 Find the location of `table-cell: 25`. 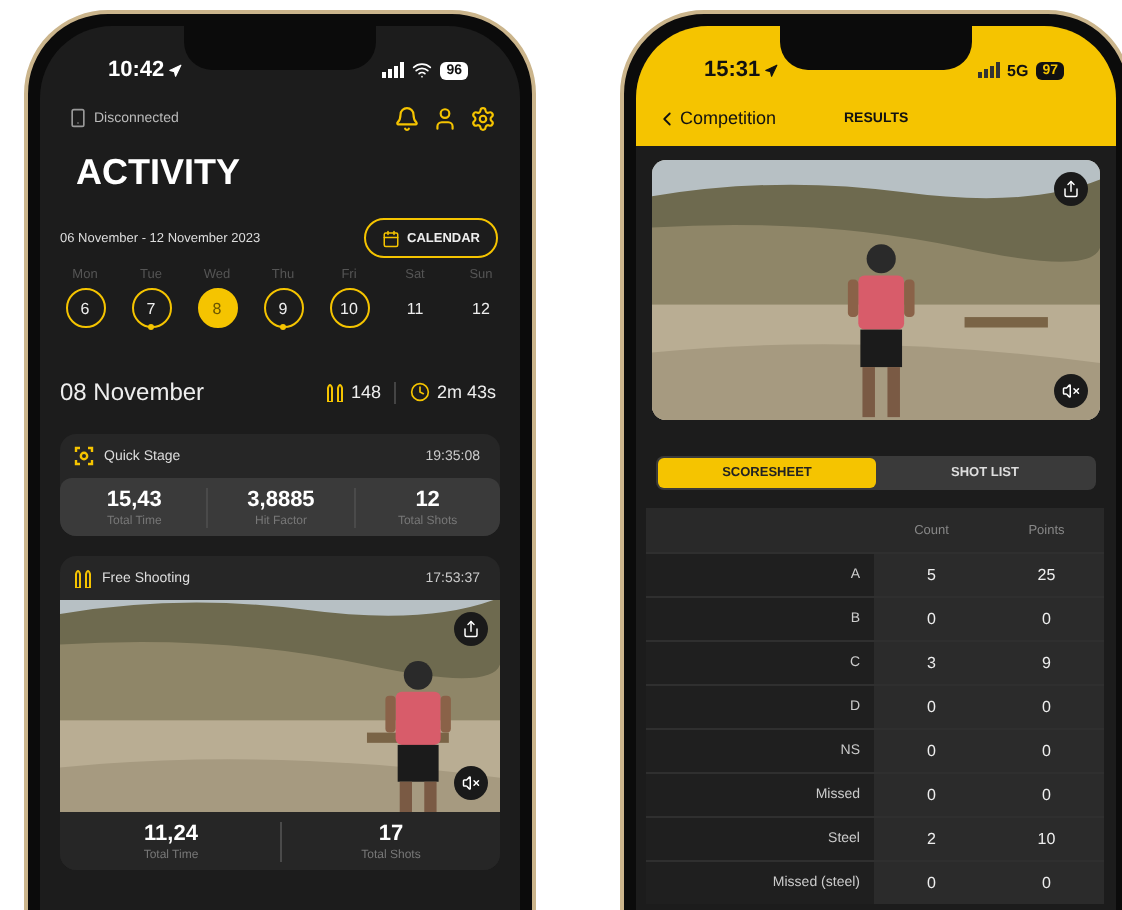

table-cell: 25 is located at coordinates (1046, 575).